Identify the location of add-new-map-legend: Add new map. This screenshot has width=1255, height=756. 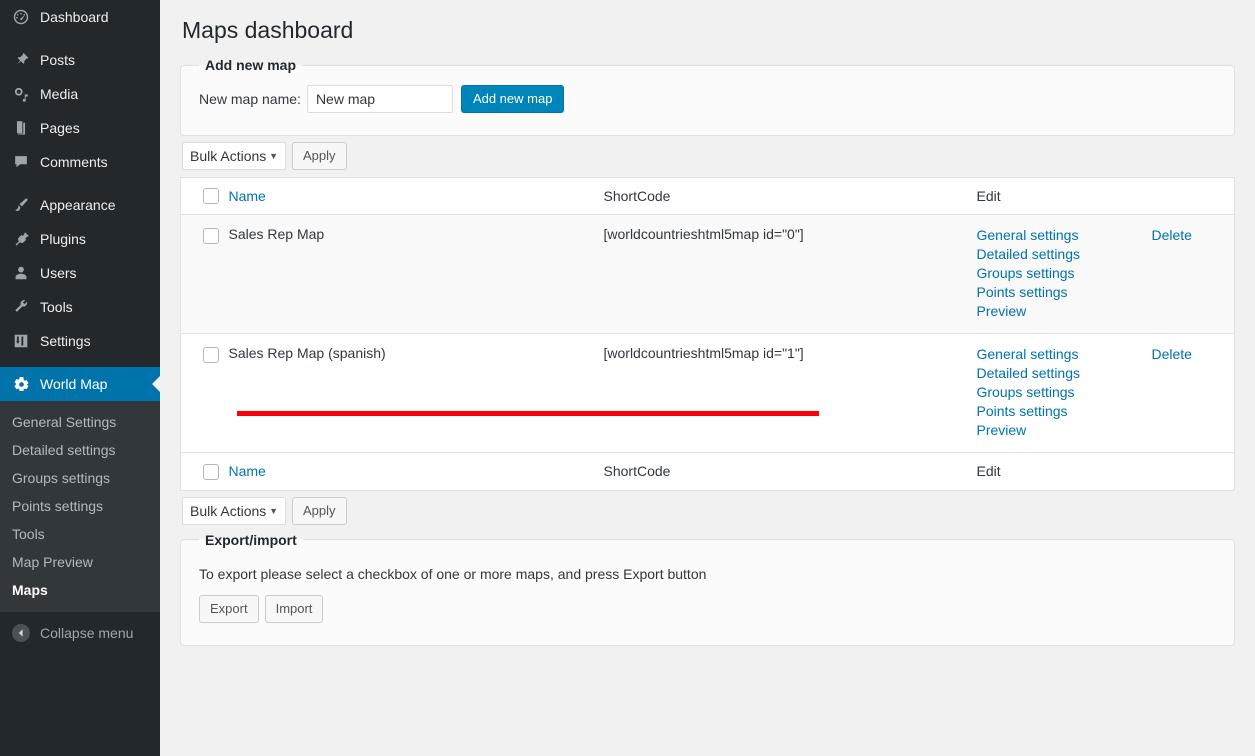
(251, 65).